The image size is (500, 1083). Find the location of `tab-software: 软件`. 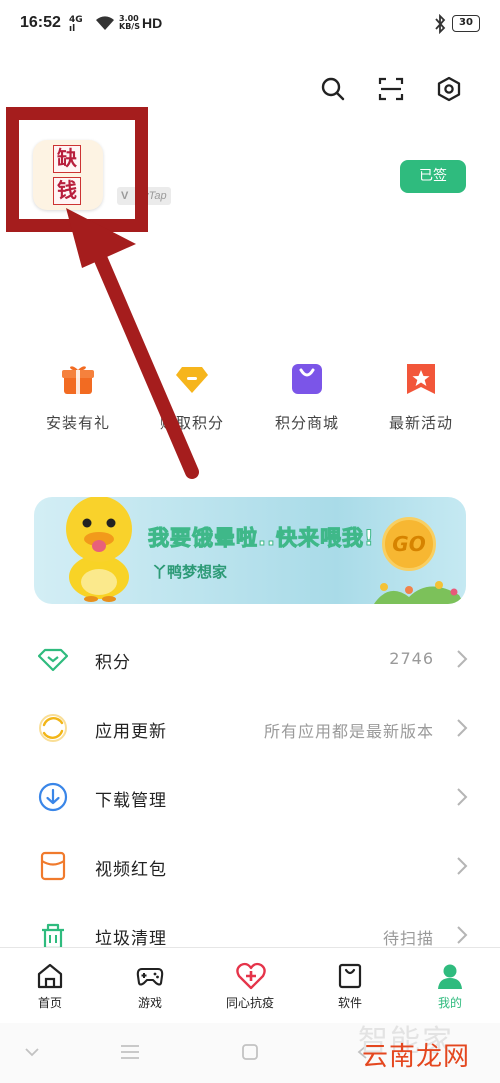

tab-software: 软件 is located at coordinates (350, 986).